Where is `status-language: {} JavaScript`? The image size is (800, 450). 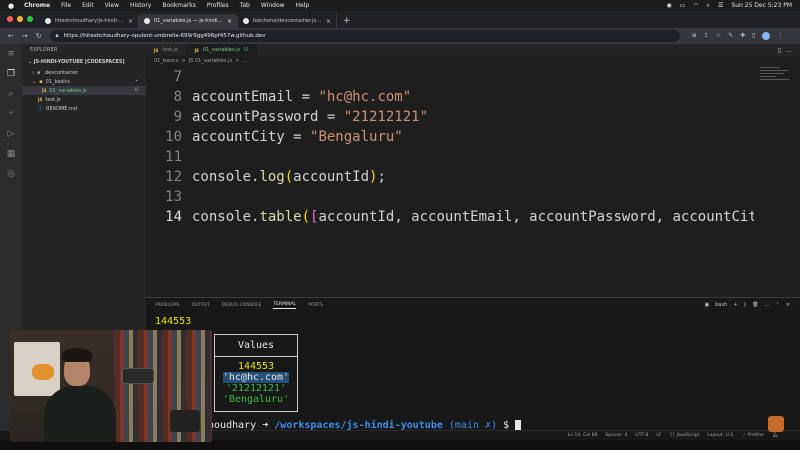 status-language: {} JavaScript is located at coordinates (685, 435).